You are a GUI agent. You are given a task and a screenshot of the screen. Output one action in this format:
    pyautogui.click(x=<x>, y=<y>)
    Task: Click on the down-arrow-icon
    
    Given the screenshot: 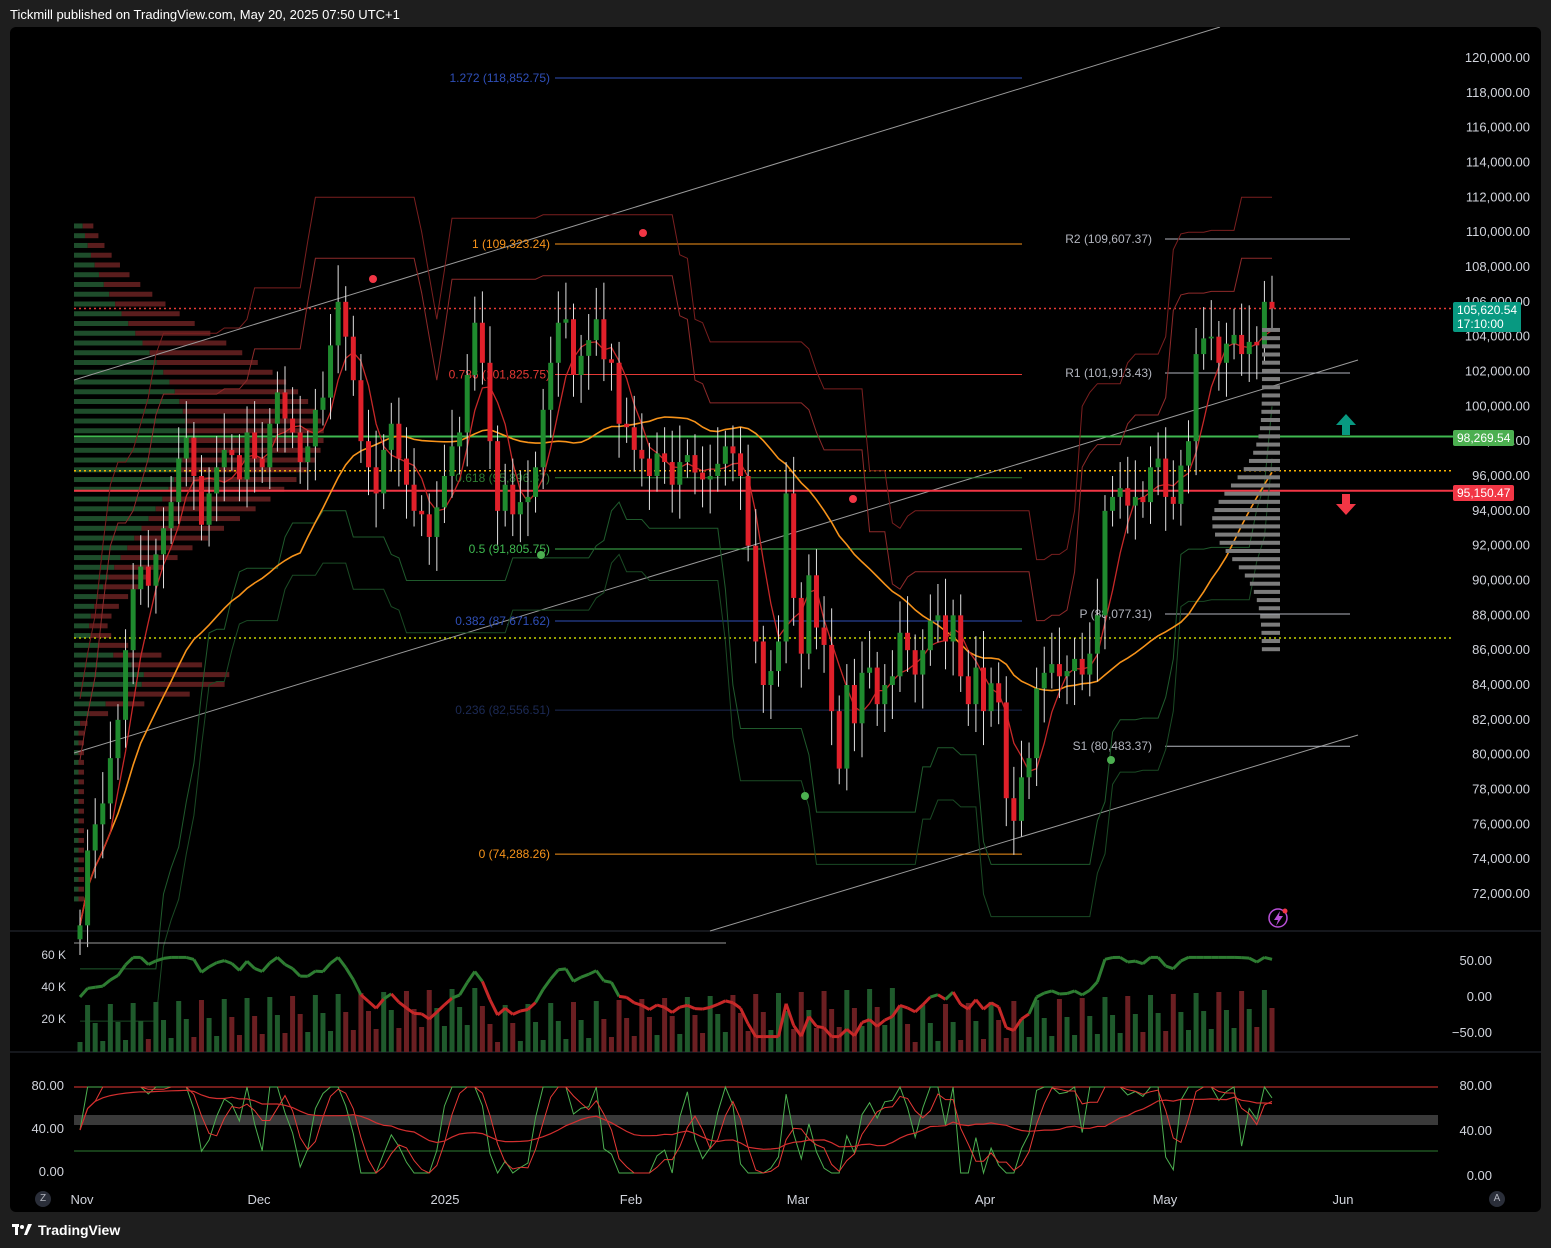 What is the action you would take?
    pyautogui.click(x=1346, y=504)
    